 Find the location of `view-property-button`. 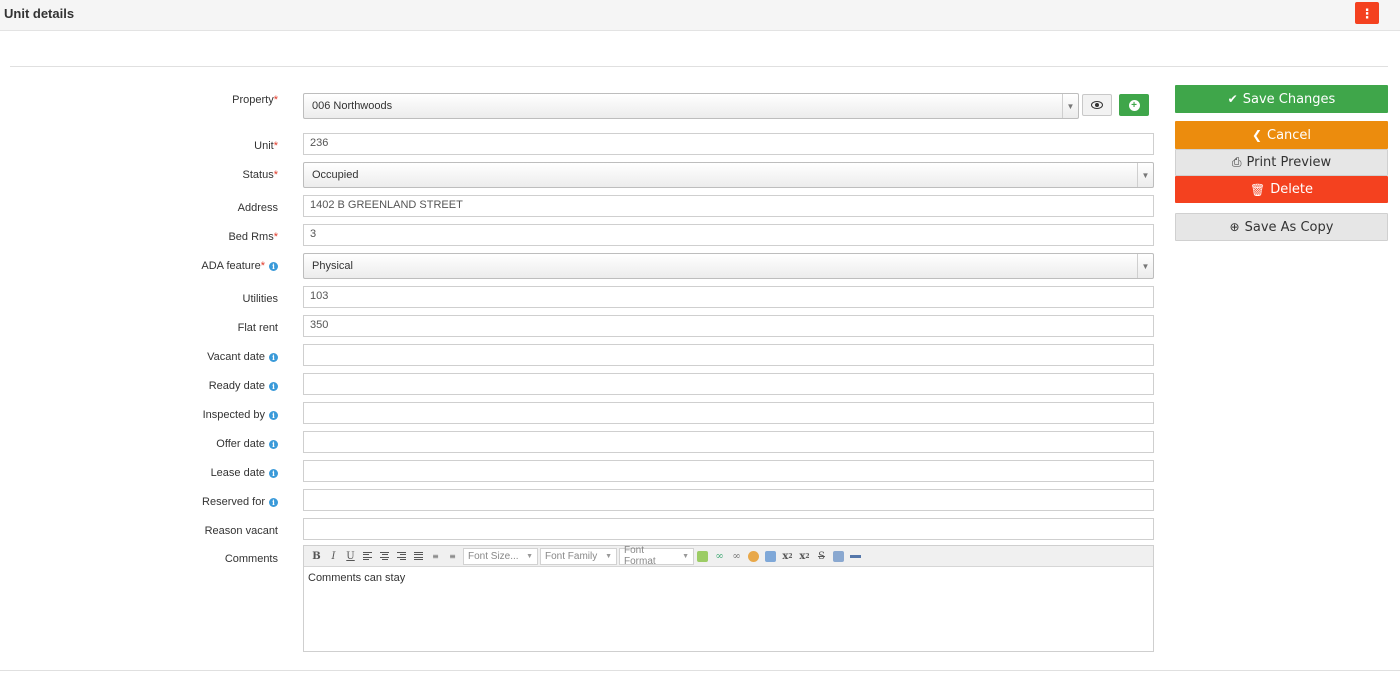

view-property-button is located at coordinates (1097, 105).